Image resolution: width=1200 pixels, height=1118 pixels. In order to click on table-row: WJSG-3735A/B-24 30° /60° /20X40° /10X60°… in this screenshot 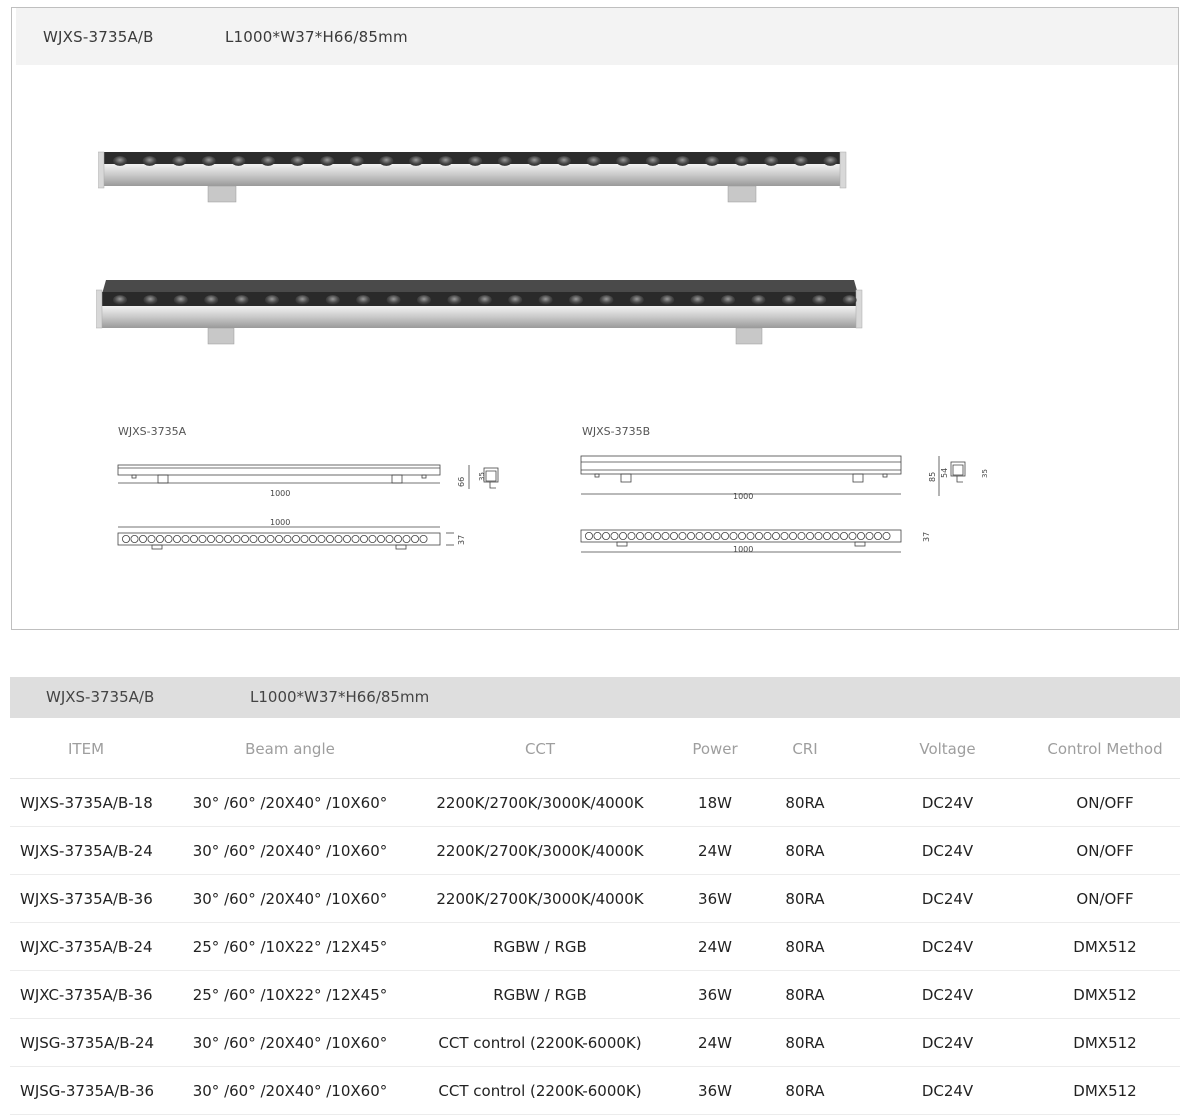, I will do `click(595, 1042)`.